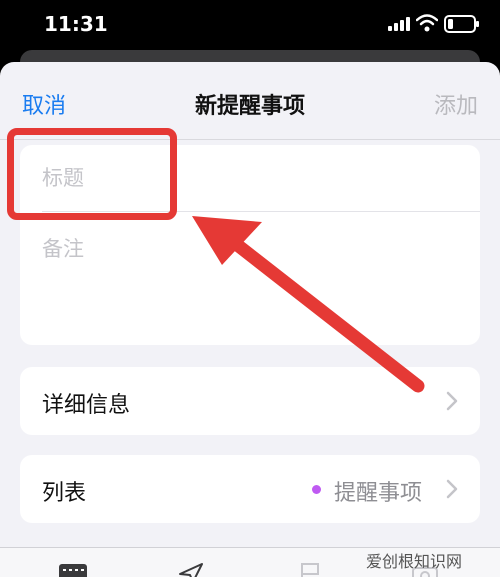 The height and width of the screenshot is (577, 500). I want to click on status-time: 11:31, so click(76, 24).